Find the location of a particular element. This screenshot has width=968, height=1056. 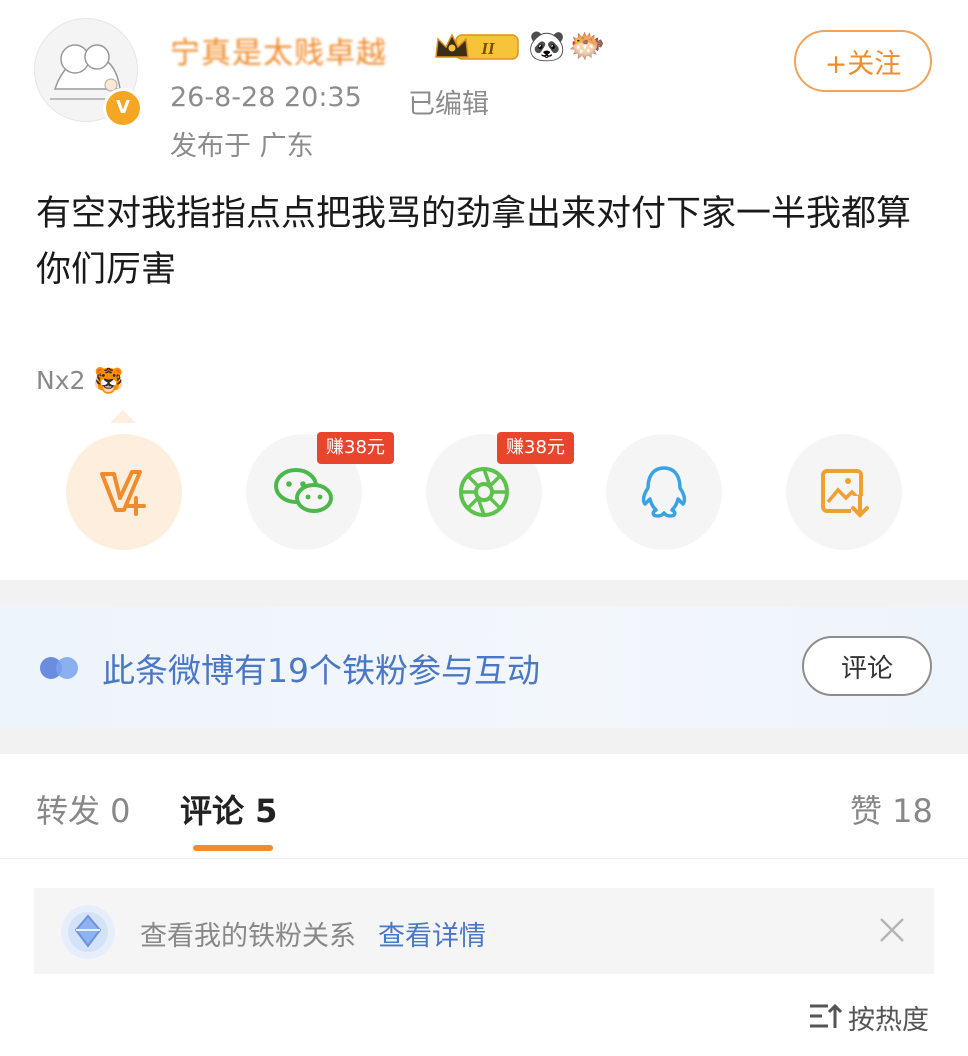

share-qq-button is located at coordinates (664, 492).